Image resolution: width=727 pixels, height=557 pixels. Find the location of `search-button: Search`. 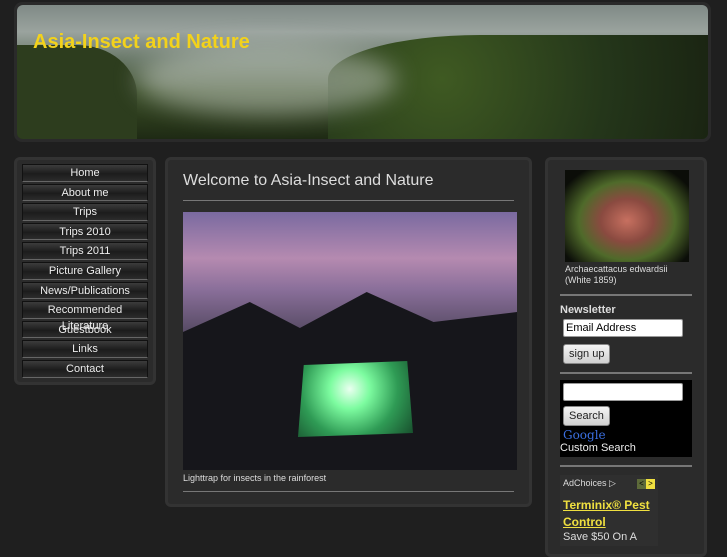

search-button: Search is located at coordinates (586, 416).